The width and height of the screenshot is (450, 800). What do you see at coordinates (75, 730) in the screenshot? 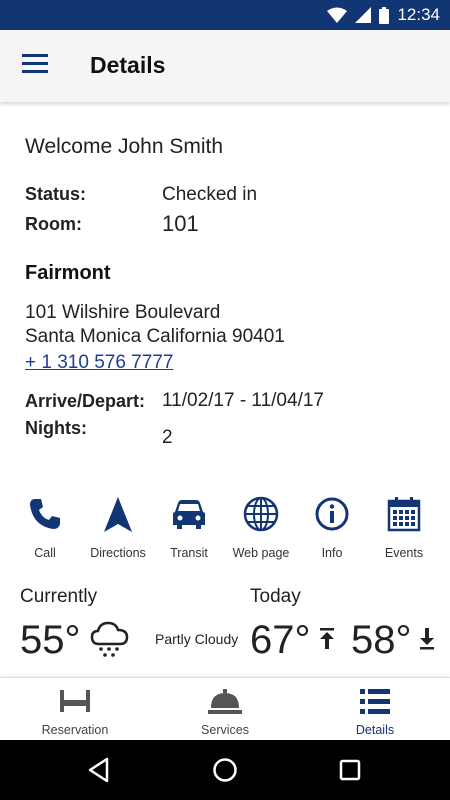
I see `nav-reservation-label: Reservation` at bounding box center [75, 730].